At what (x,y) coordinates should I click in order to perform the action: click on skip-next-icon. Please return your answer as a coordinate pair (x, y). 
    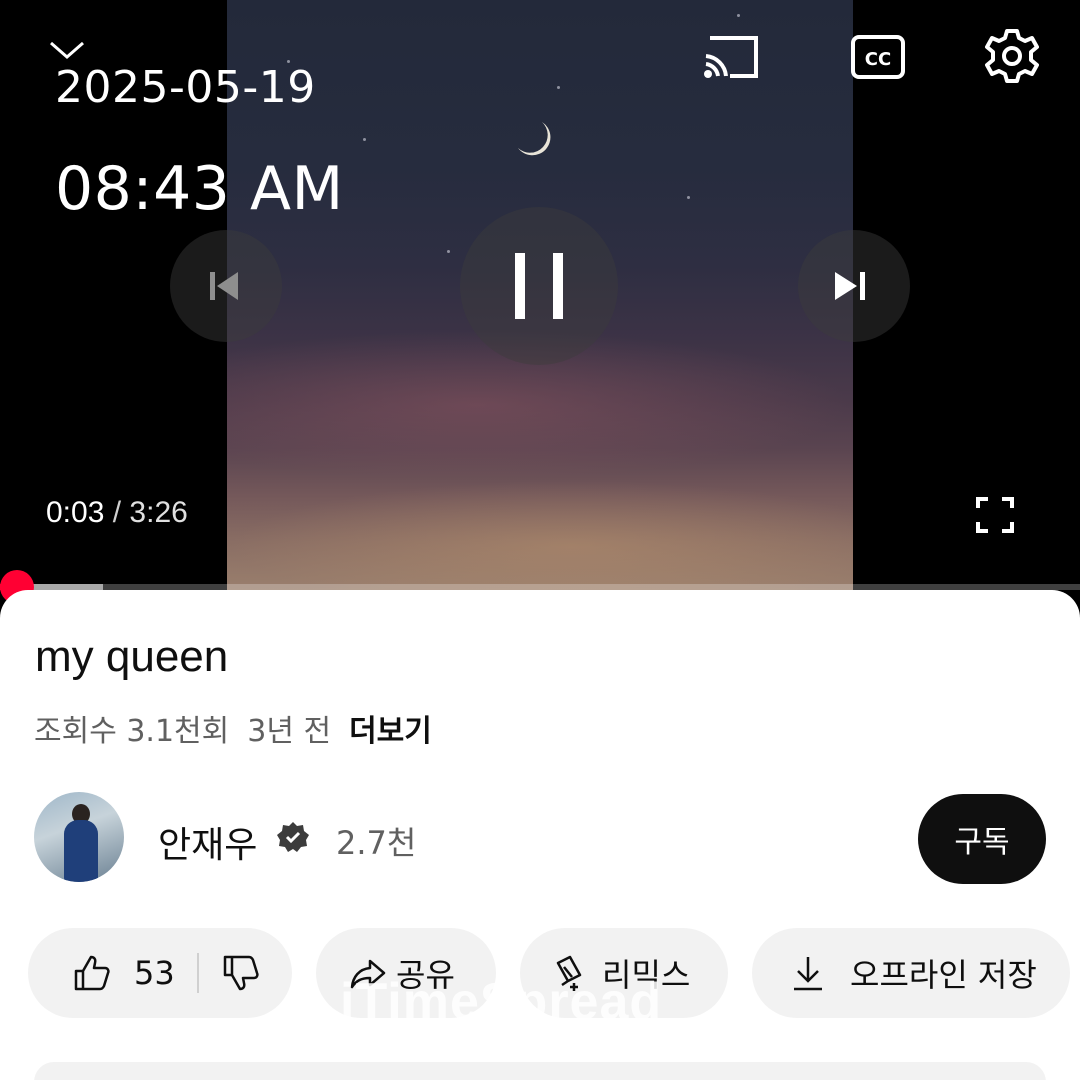
    Looking at the image, I should click on (850, 286).